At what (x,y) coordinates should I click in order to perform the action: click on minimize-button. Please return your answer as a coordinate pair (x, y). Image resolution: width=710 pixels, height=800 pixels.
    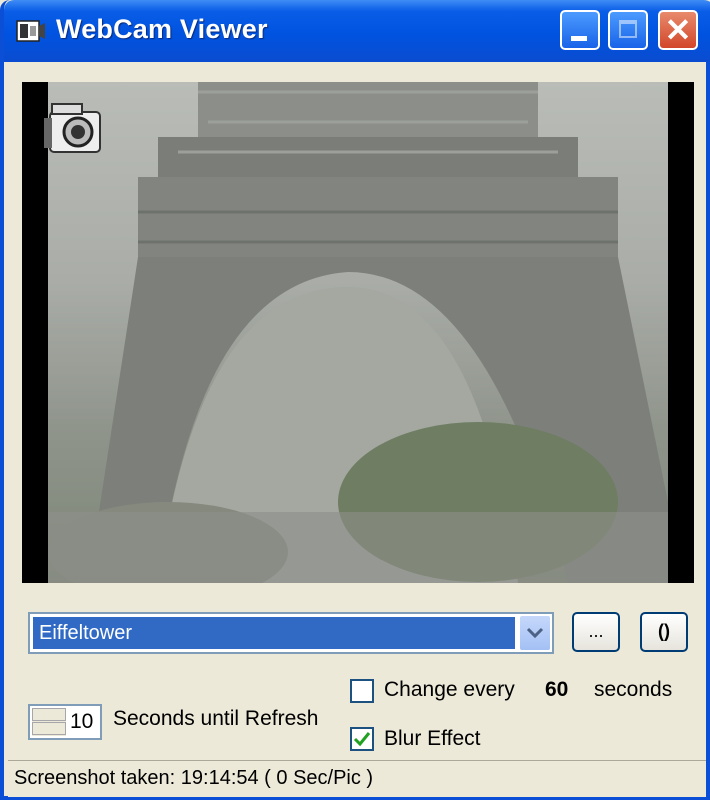
    Looking at the image, I should click on (580, 30).